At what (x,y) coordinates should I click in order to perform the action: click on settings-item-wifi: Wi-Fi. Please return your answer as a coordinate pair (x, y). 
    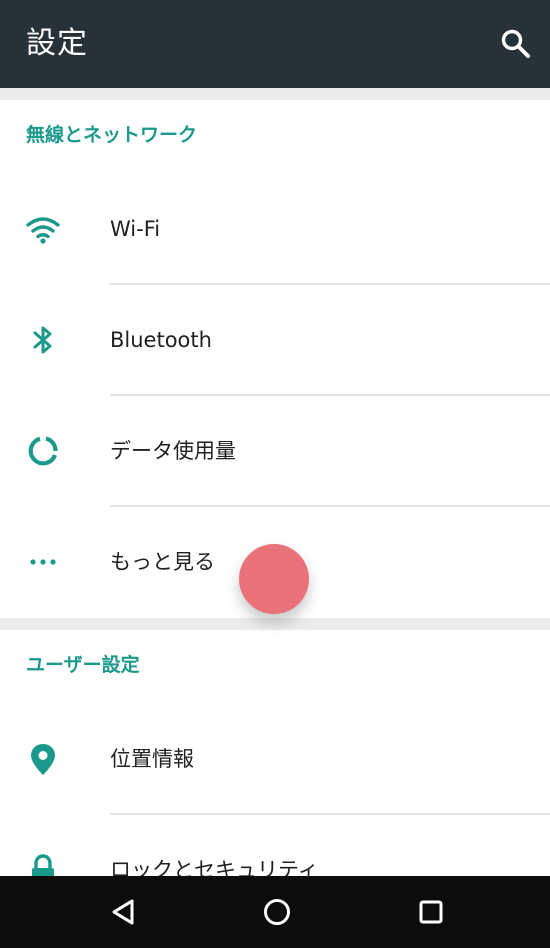
    Looking at the image, I should click on (275, 229).